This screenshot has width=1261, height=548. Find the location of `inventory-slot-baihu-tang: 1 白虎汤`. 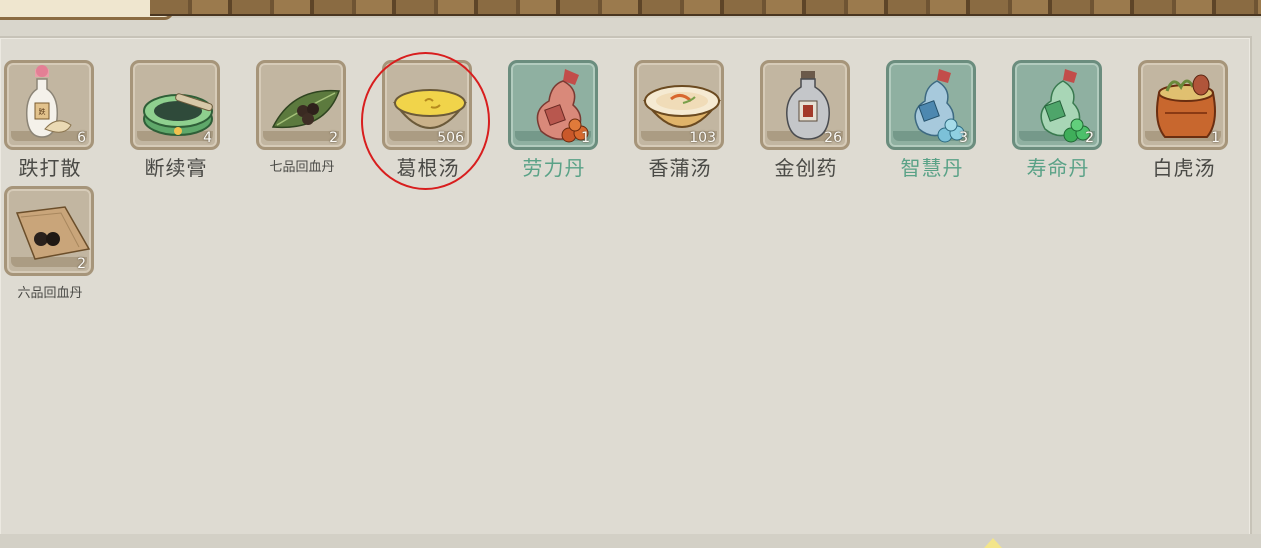

inventory-slot-baihu-tang: 1 白虎汤 is located at coordinates (1181, 120).